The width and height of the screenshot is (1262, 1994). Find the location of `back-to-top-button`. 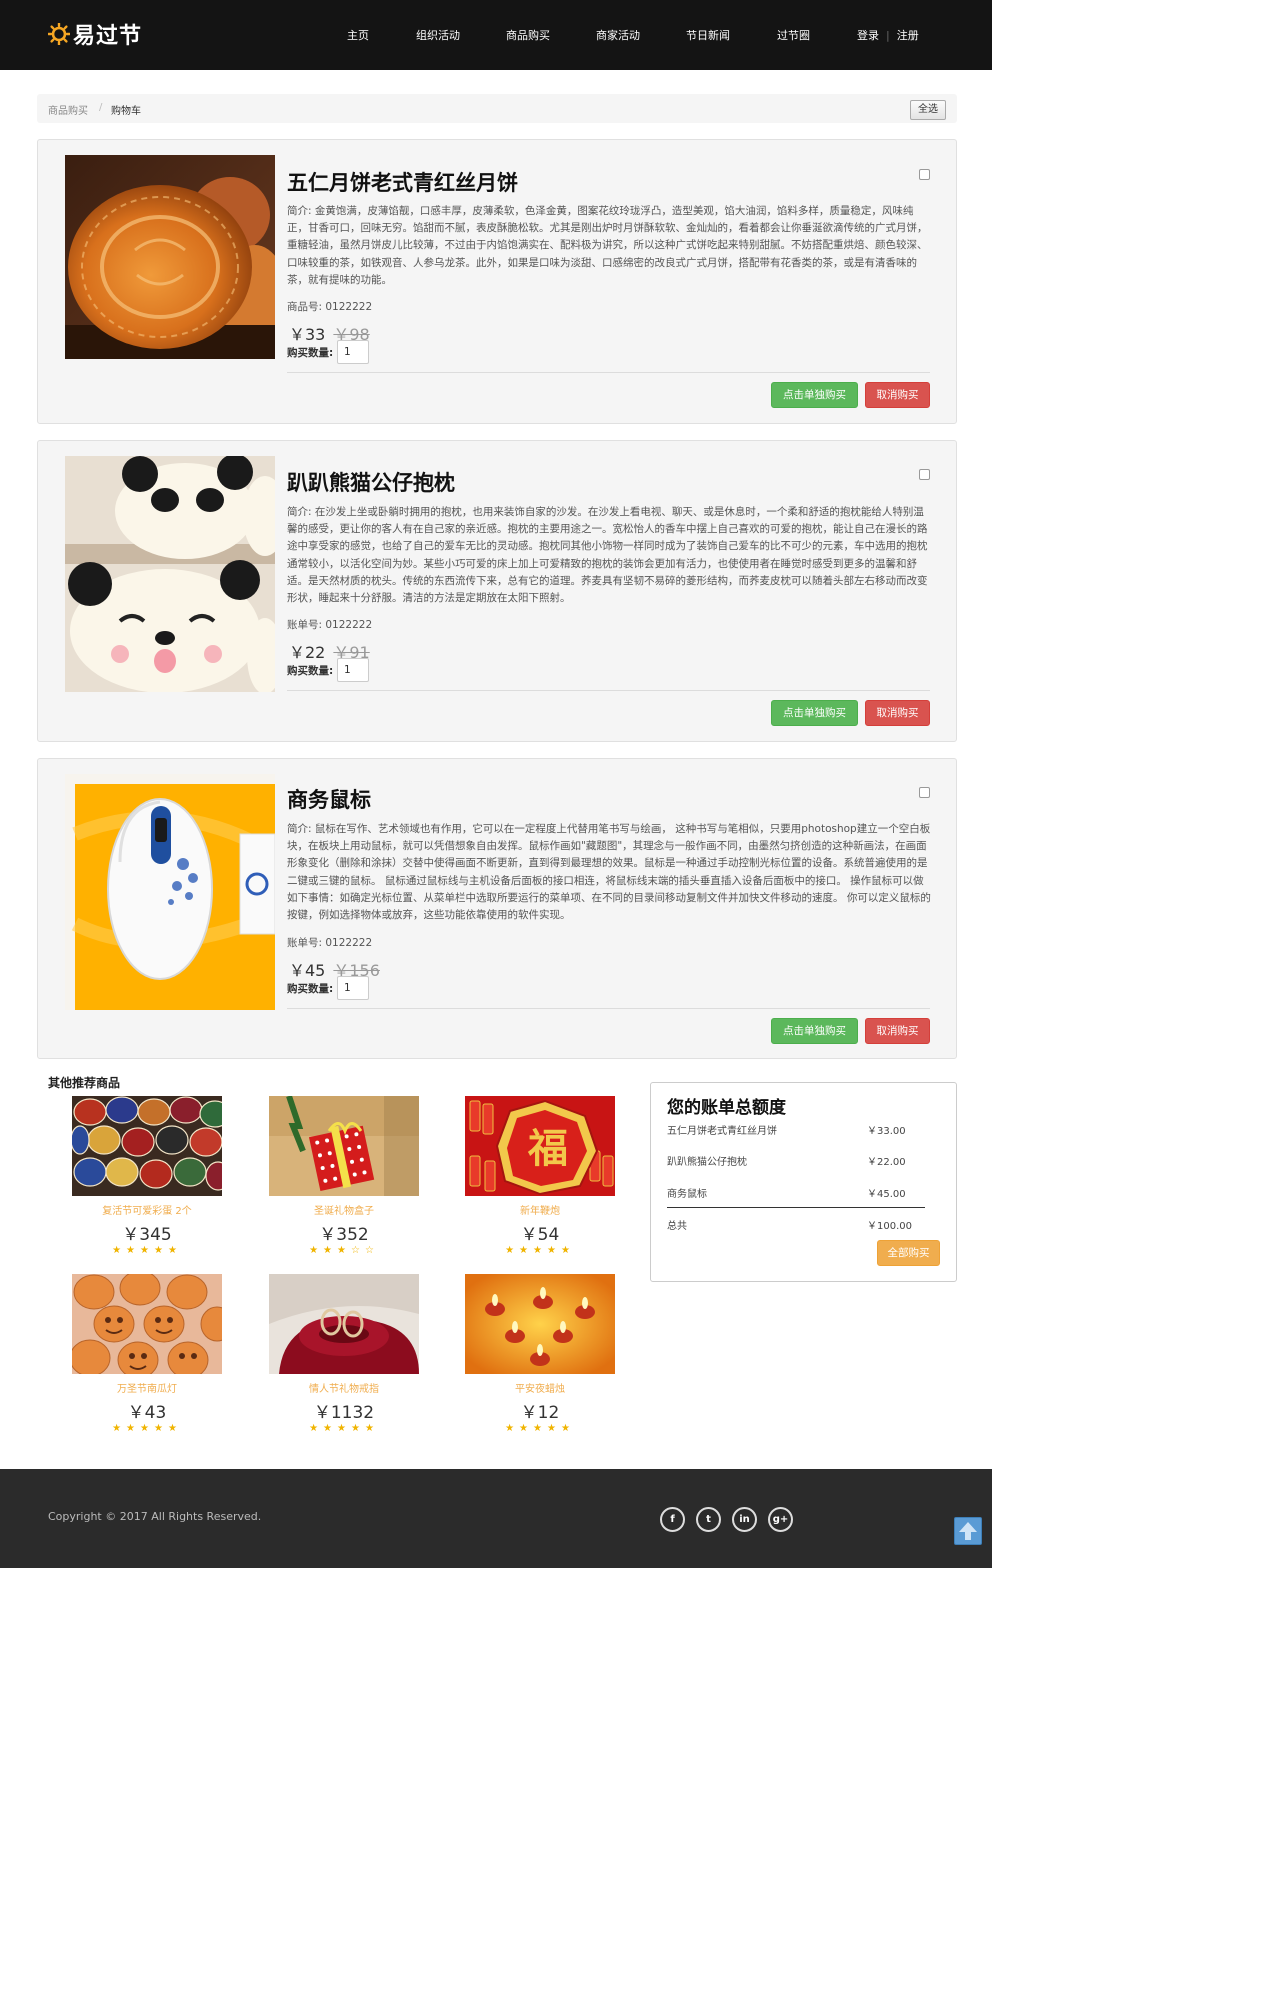

back-to-top-button is located at coordinates (968, 1531).